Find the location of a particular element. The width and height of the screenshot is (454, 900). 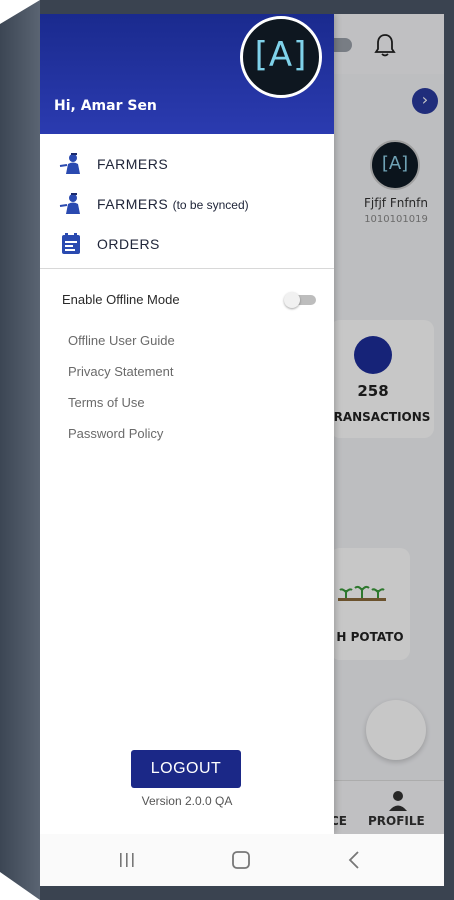

app-logo: [A] is located at coordinates (281, 57).